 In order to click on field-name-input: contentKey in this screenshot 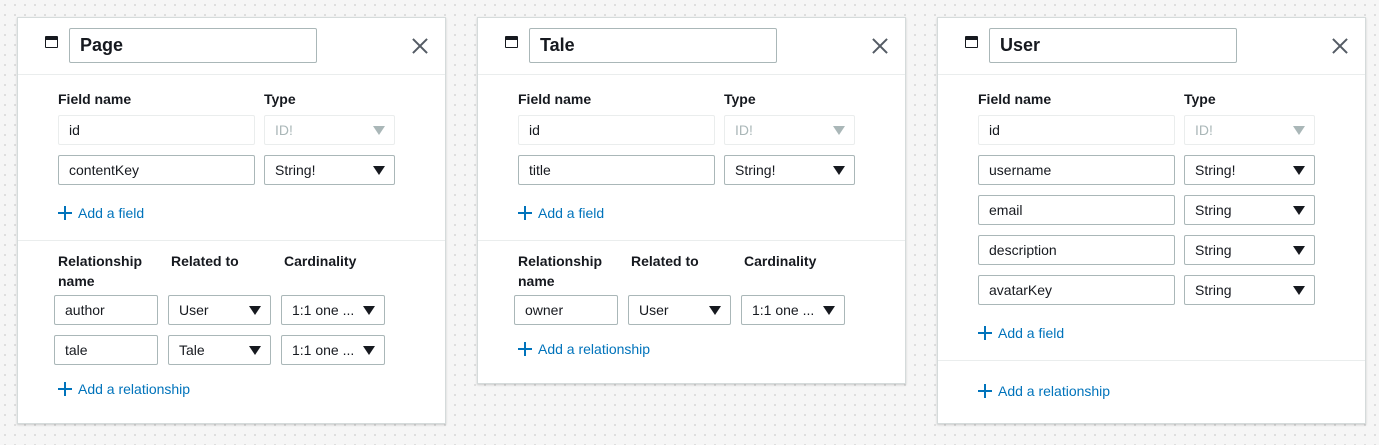, I will do `click(156, 170)`.